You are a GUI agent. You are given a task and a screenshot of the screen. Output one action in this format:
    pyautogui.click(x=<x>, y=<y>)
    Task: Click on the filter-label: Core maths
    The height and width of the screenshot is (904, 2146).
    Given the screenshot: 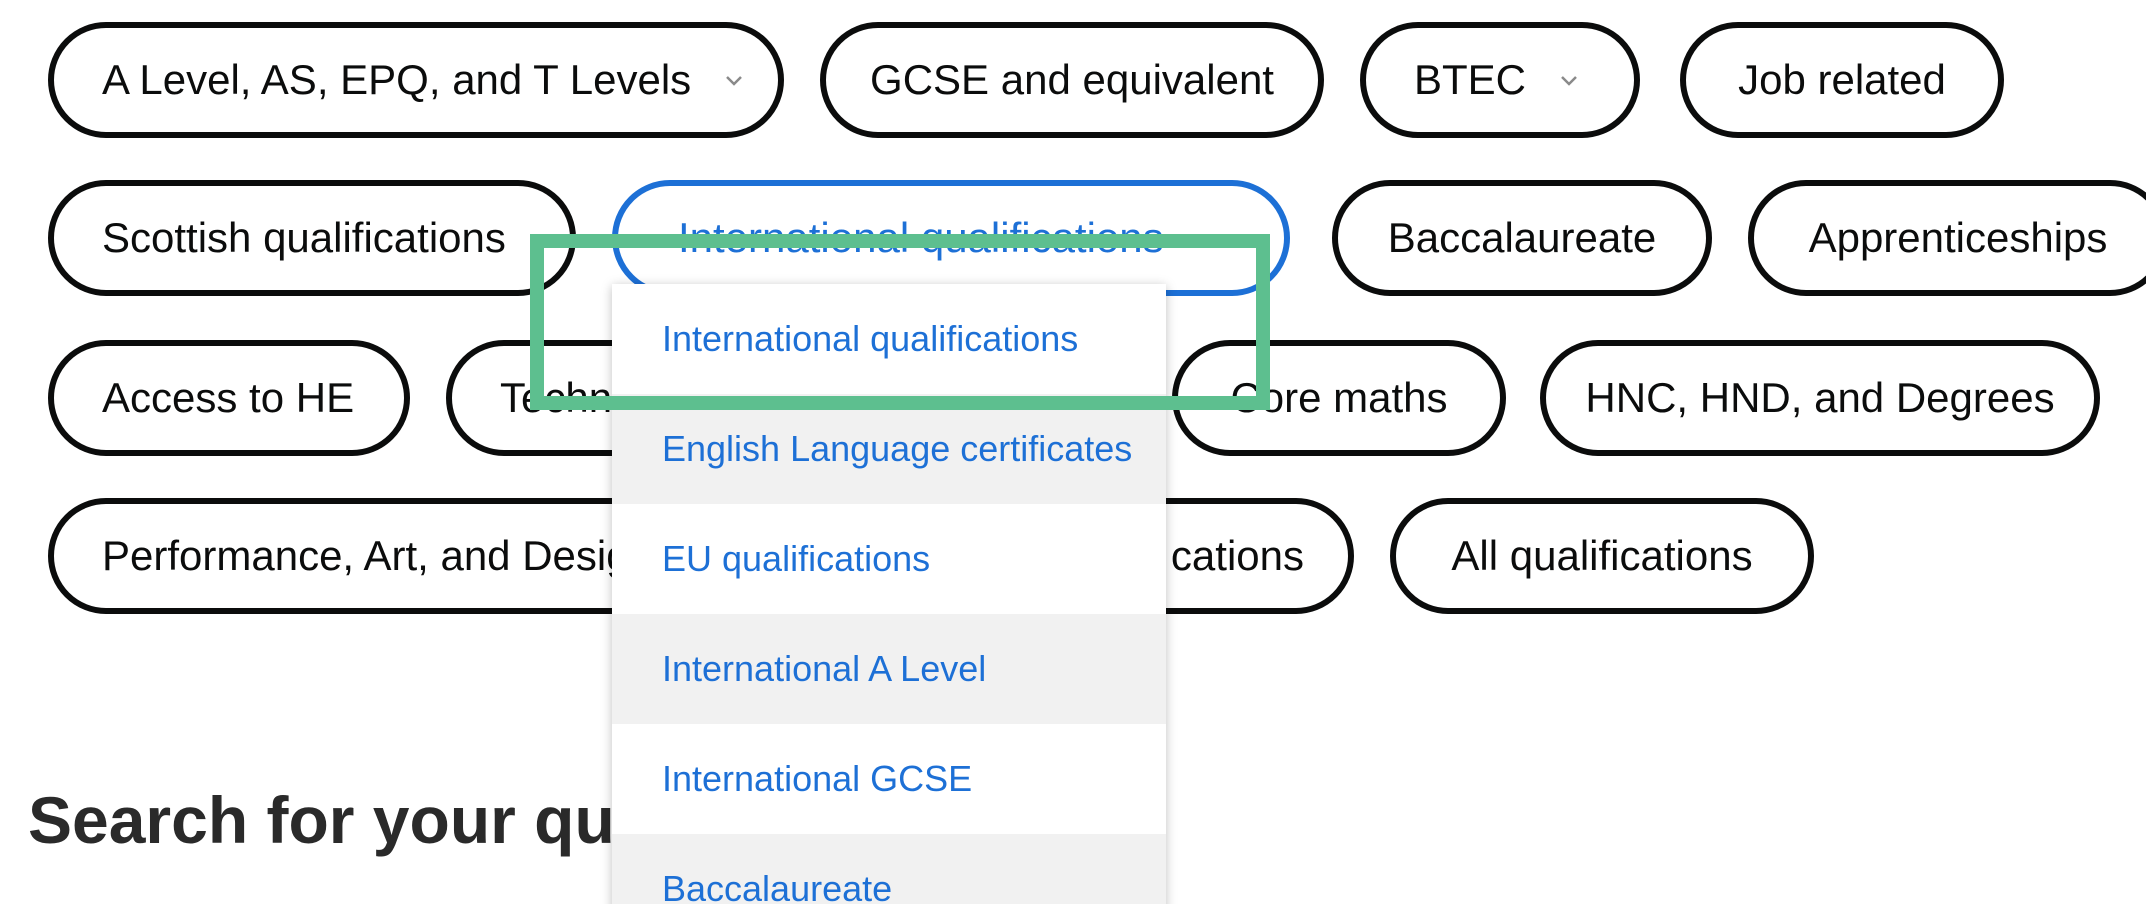 What is the action you would take?
    pyautogui.click(x=1339, y=397)
    